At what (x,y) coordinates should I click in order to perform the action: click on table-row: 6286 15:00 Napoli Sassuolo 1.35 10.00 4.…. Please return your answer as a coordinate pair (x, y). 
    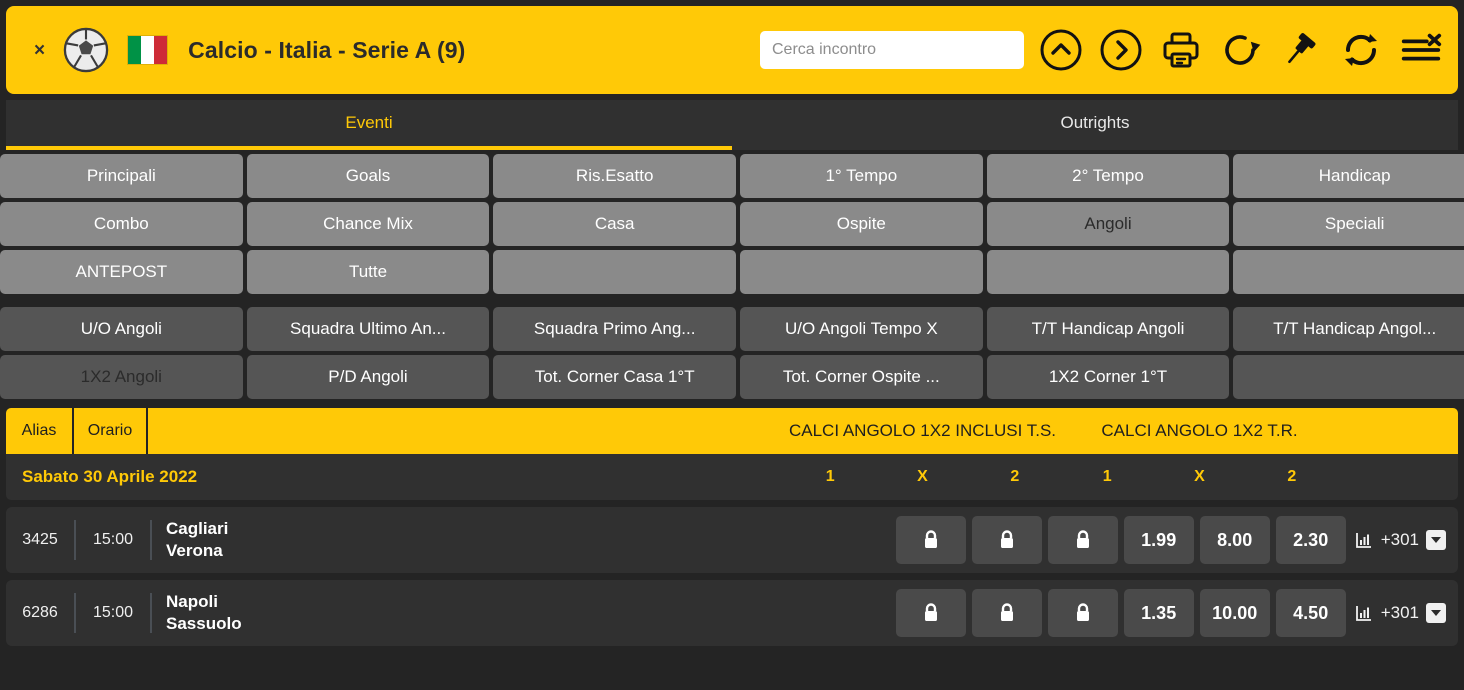
    Looking at the image, I should click on (732, 613).